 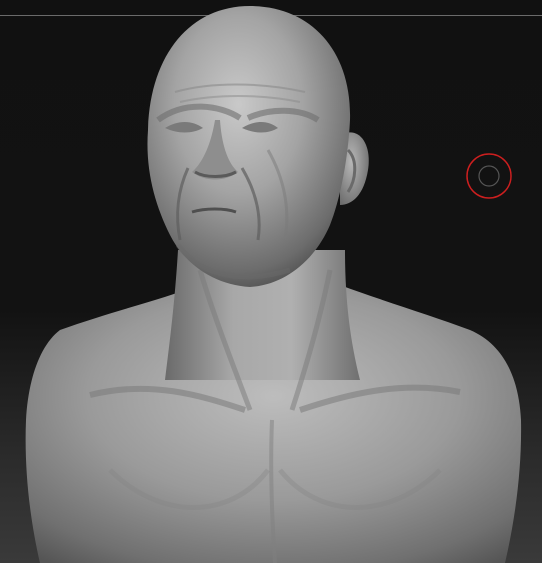 I want to click on brush-cursor-icon, so click(x=489, y=176).